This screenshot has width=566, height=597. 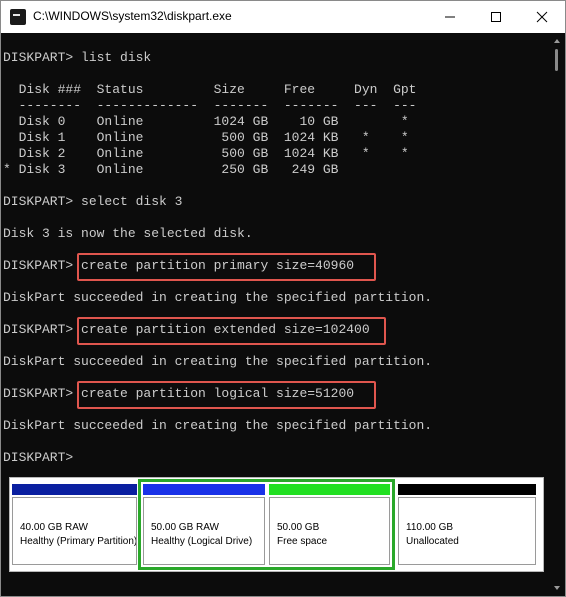 I want to click on highlight-primary-command, so click(x=226, y=267).